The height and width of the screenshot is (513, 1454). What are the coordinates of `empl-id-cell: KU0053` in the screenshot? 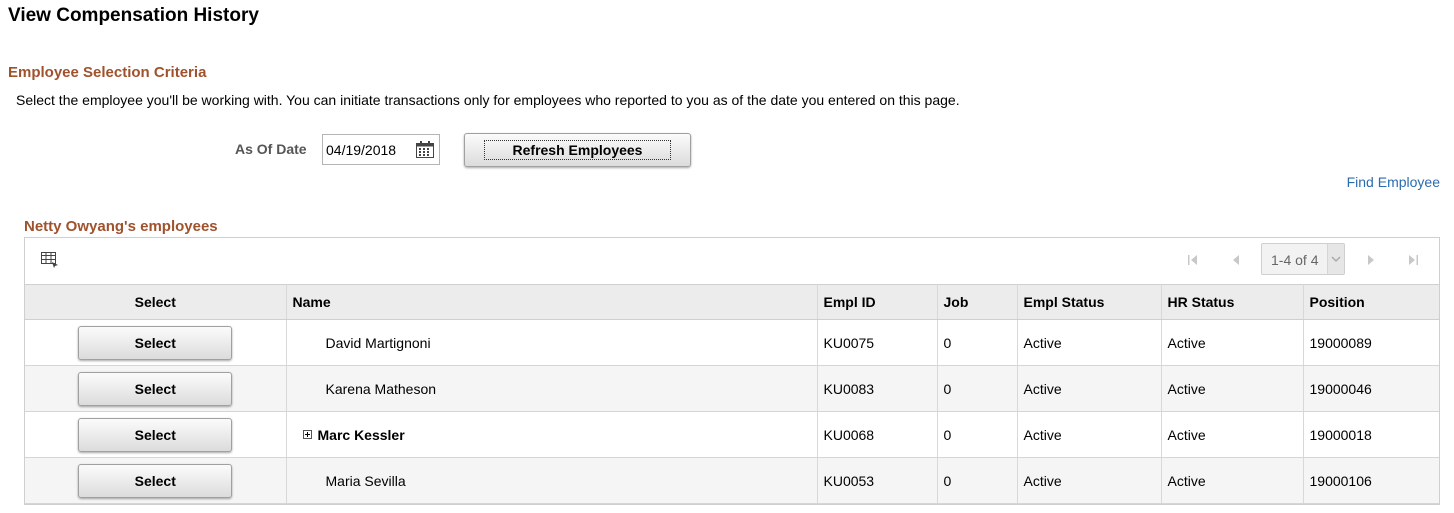 It's located at (877, 480).